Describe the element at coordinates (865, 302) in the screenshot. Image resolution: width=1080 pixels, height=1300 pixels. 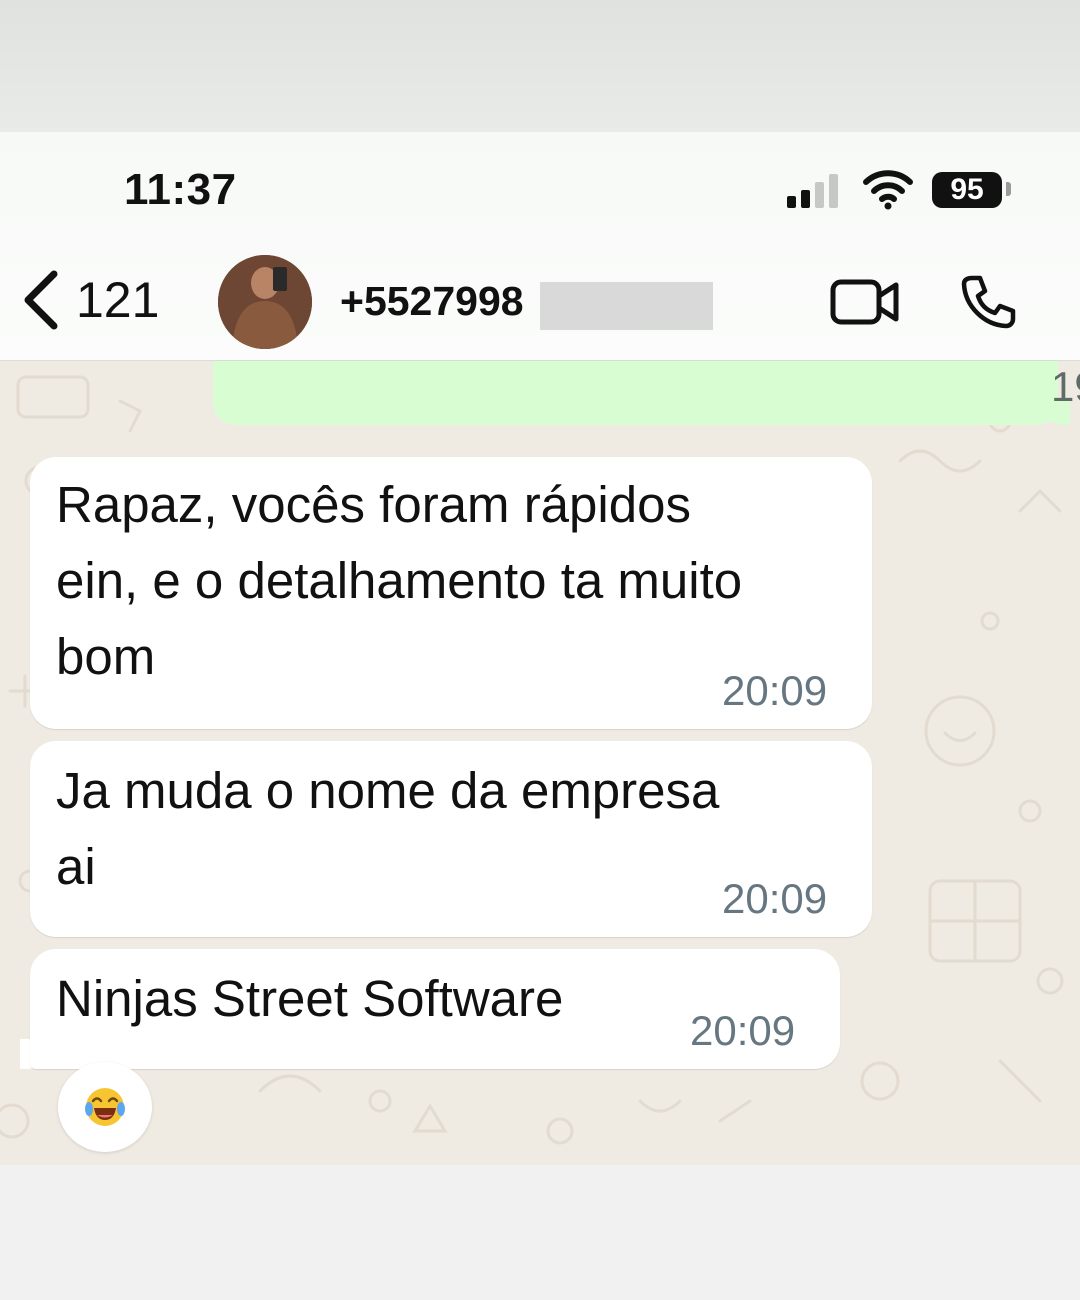
I see `video-call-icon` at that location.